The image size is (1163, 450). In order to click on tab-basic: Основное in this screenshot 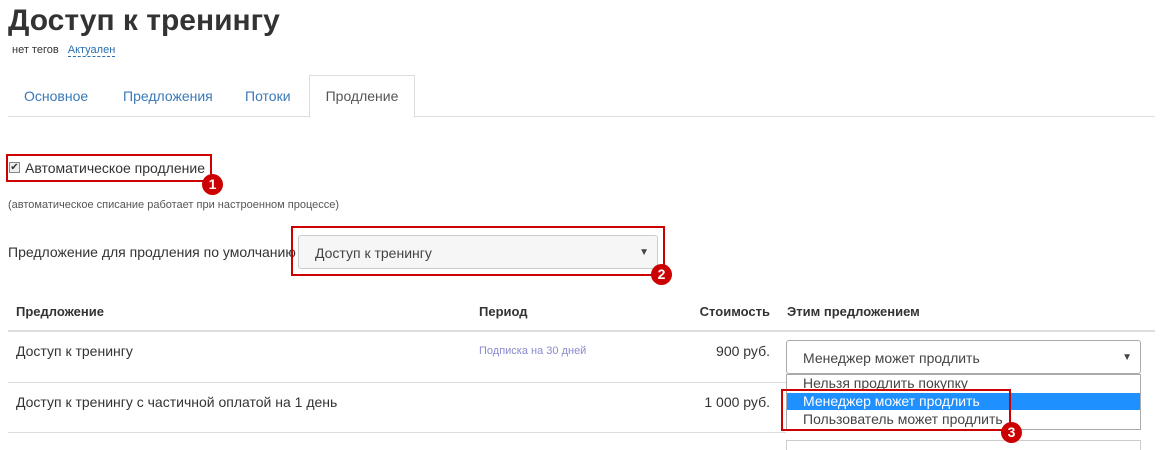, I will do `click(56, 96)`.